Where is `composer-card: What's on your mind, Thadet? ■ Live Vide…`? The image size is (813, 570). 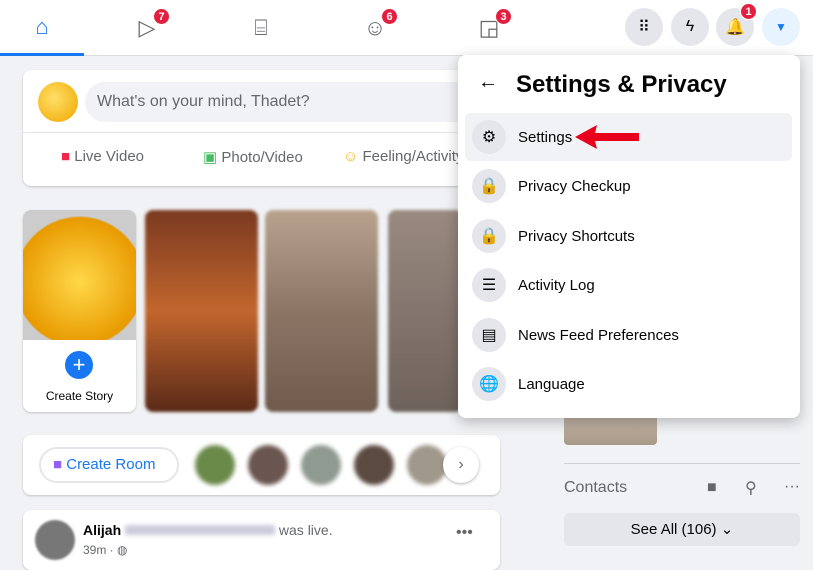
composer-card: What's on your mind, Thadet? ■ Live Vide… is located at coordinates (261, 128).